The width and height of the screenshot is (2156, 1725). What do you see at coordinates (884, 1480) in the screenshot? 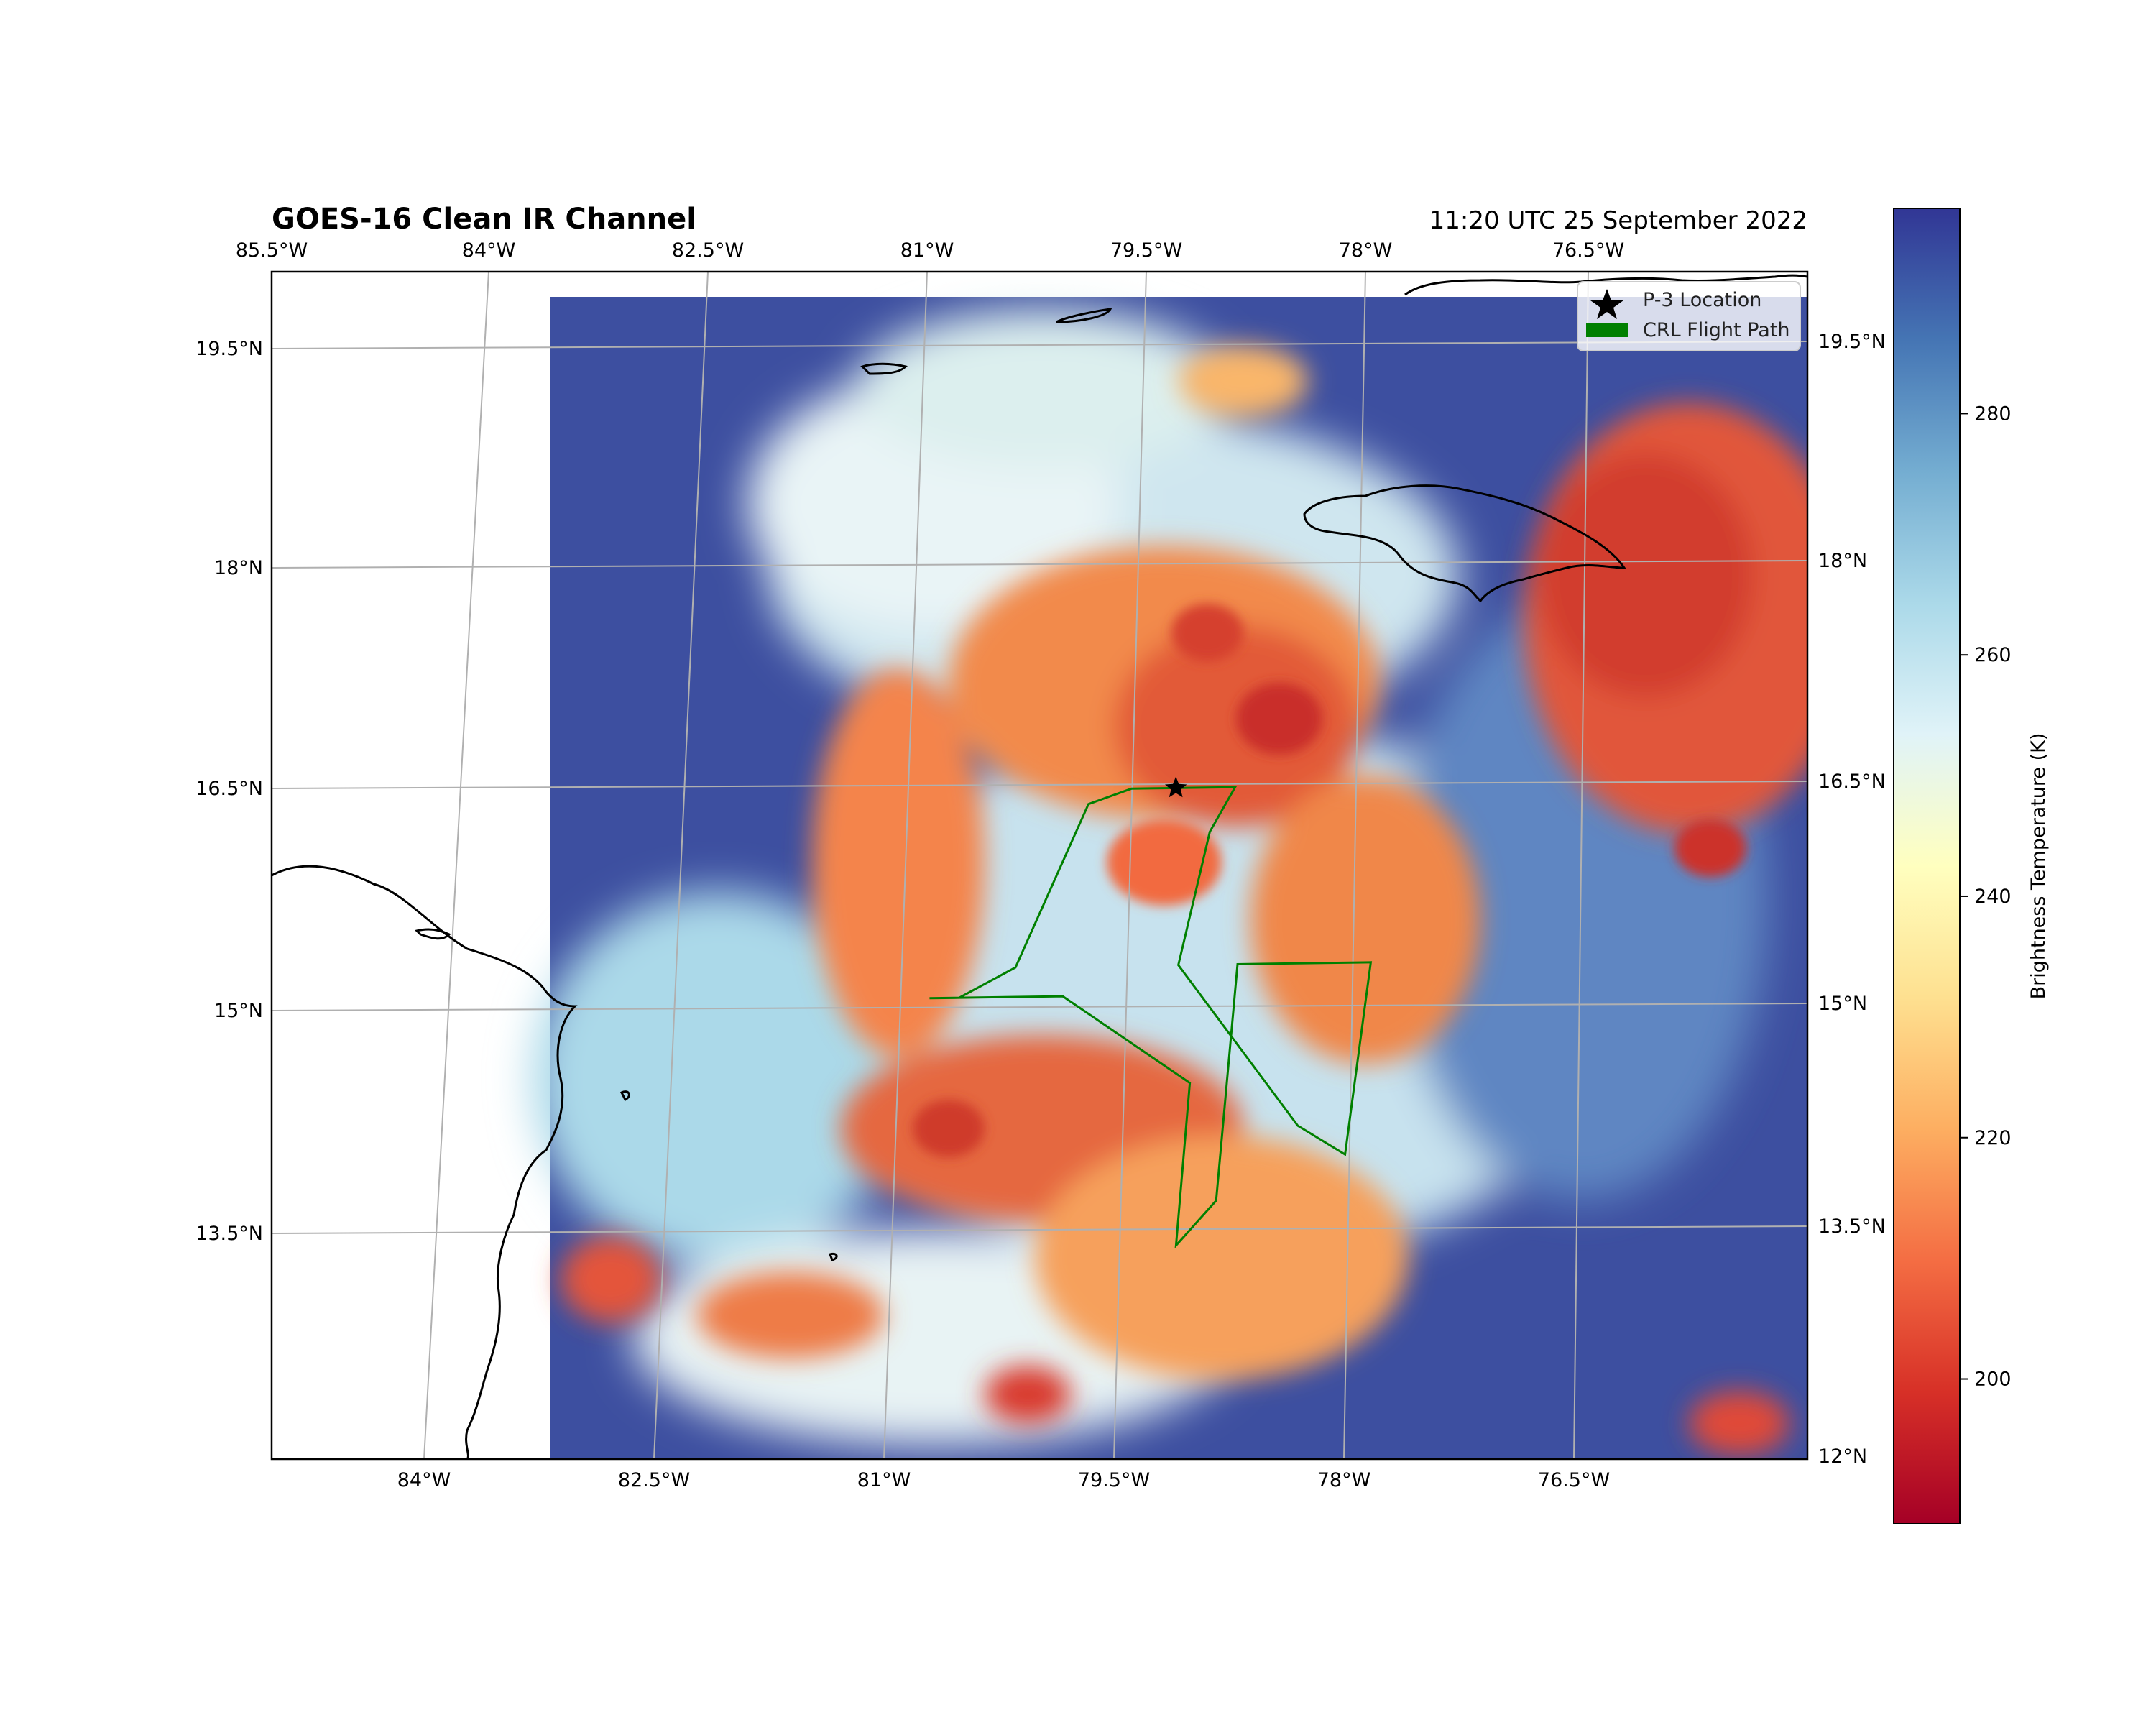
I see `bottom-lon-label: 81°W` at bounding box center [884, 1480].